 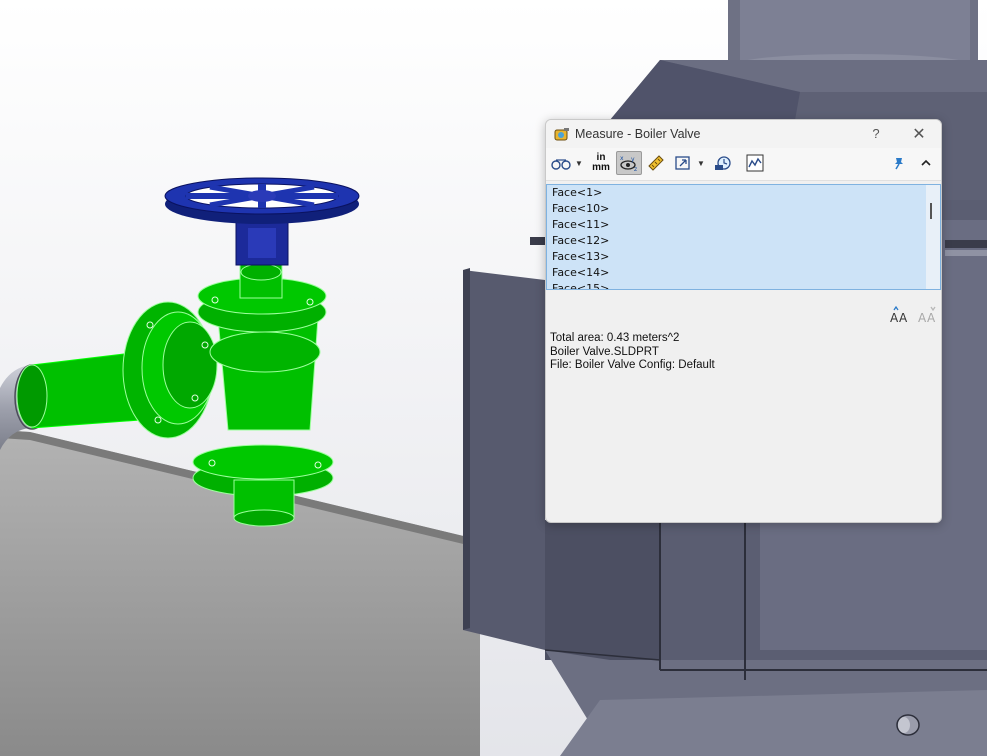 I want to click on projection-dropdown: ▼, so click(x=701, y=163).